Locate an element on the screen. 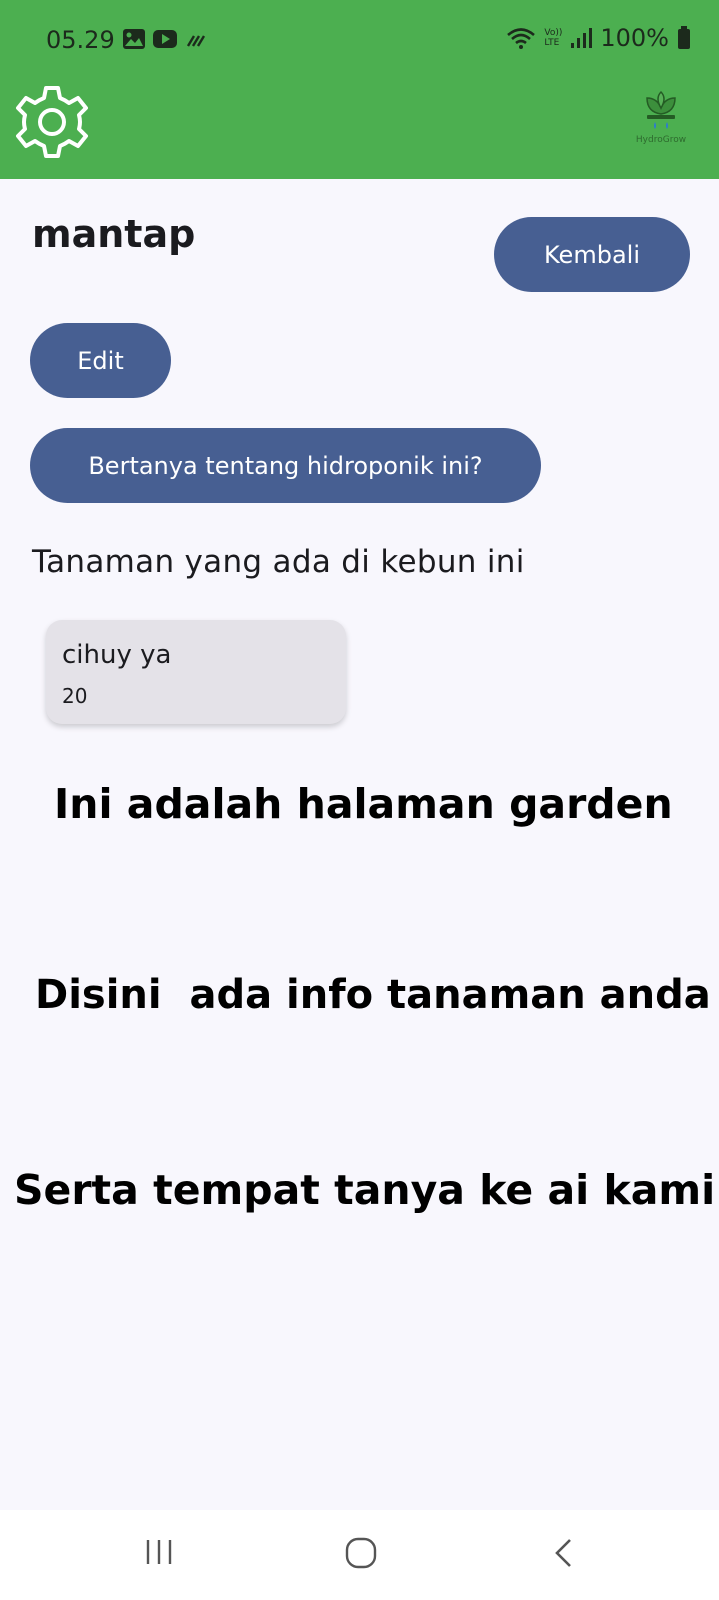 This screenshot has width=719, height=1600. plants-heading: Tanaman yang ada di kebun ini is located at coordinates (278, 562).